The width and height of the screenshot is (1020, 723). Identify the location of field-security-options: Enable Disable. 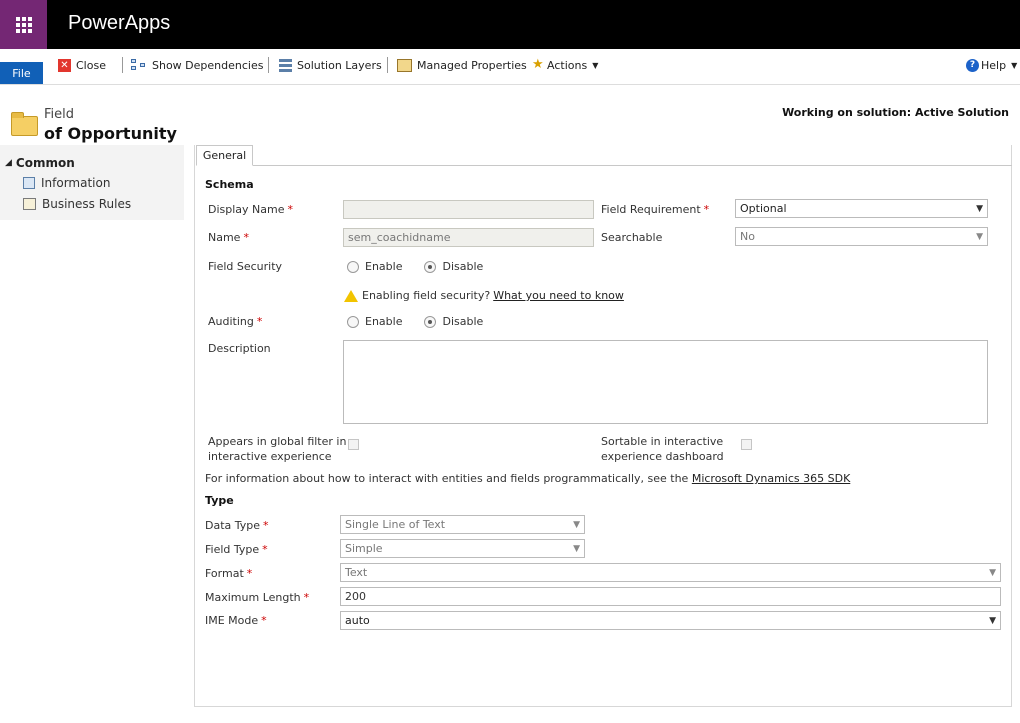
(415, 266).